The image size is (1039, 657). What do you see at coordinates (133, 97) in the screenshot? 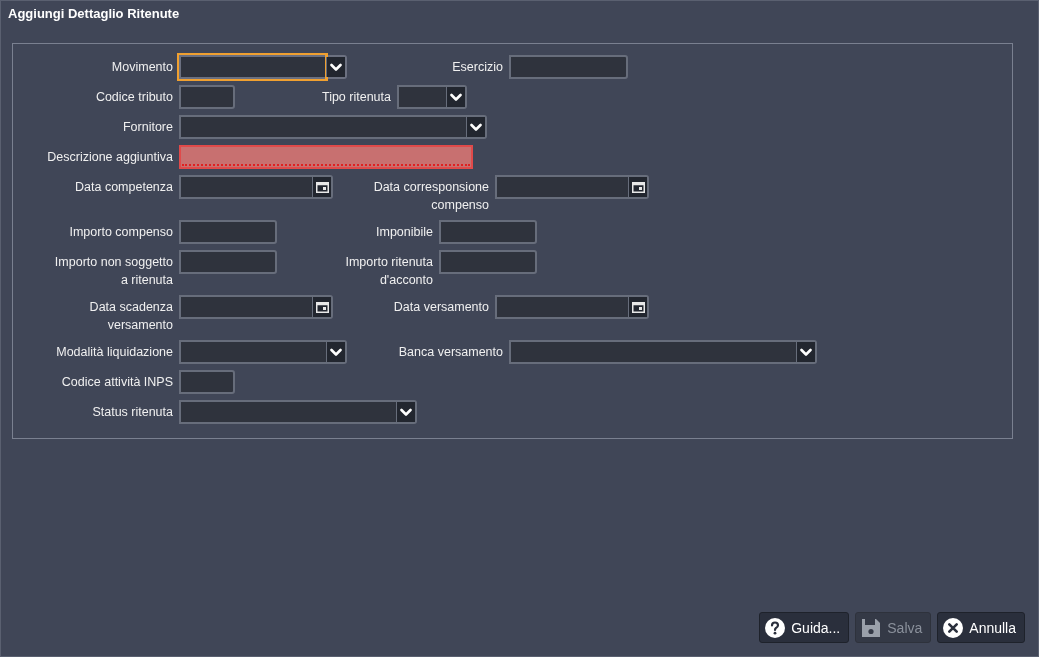
I see `field-label: Codice tributo` at bounding box center [133, 97].